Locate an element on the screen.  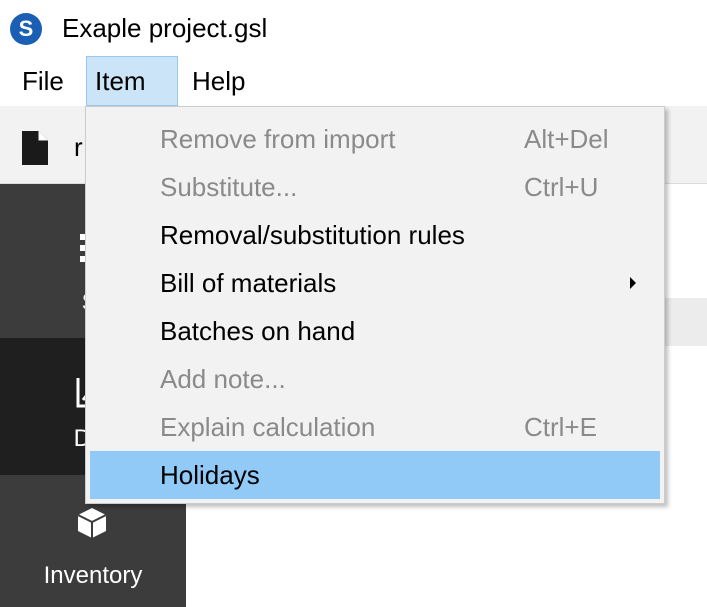
document-icon is located at coordinates (35, 148).